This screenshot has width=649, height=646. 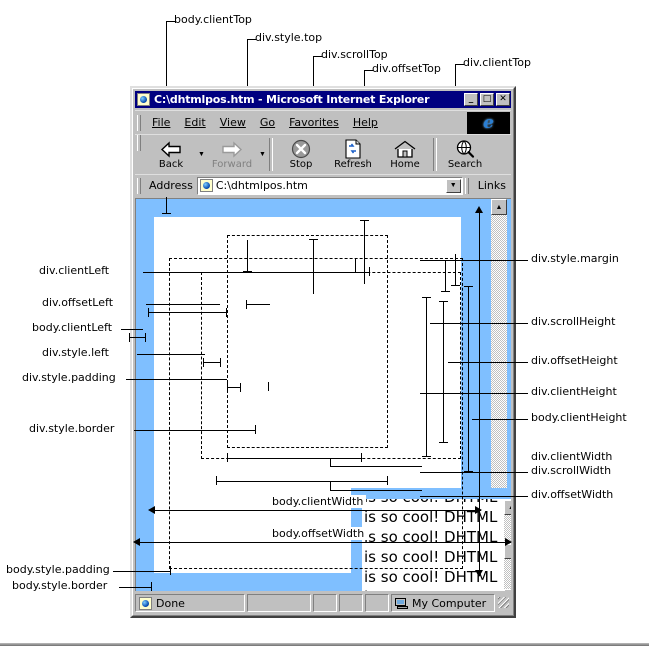 I want to click on arrow-body-offsetwidth-right, so click(x=508, y=542).